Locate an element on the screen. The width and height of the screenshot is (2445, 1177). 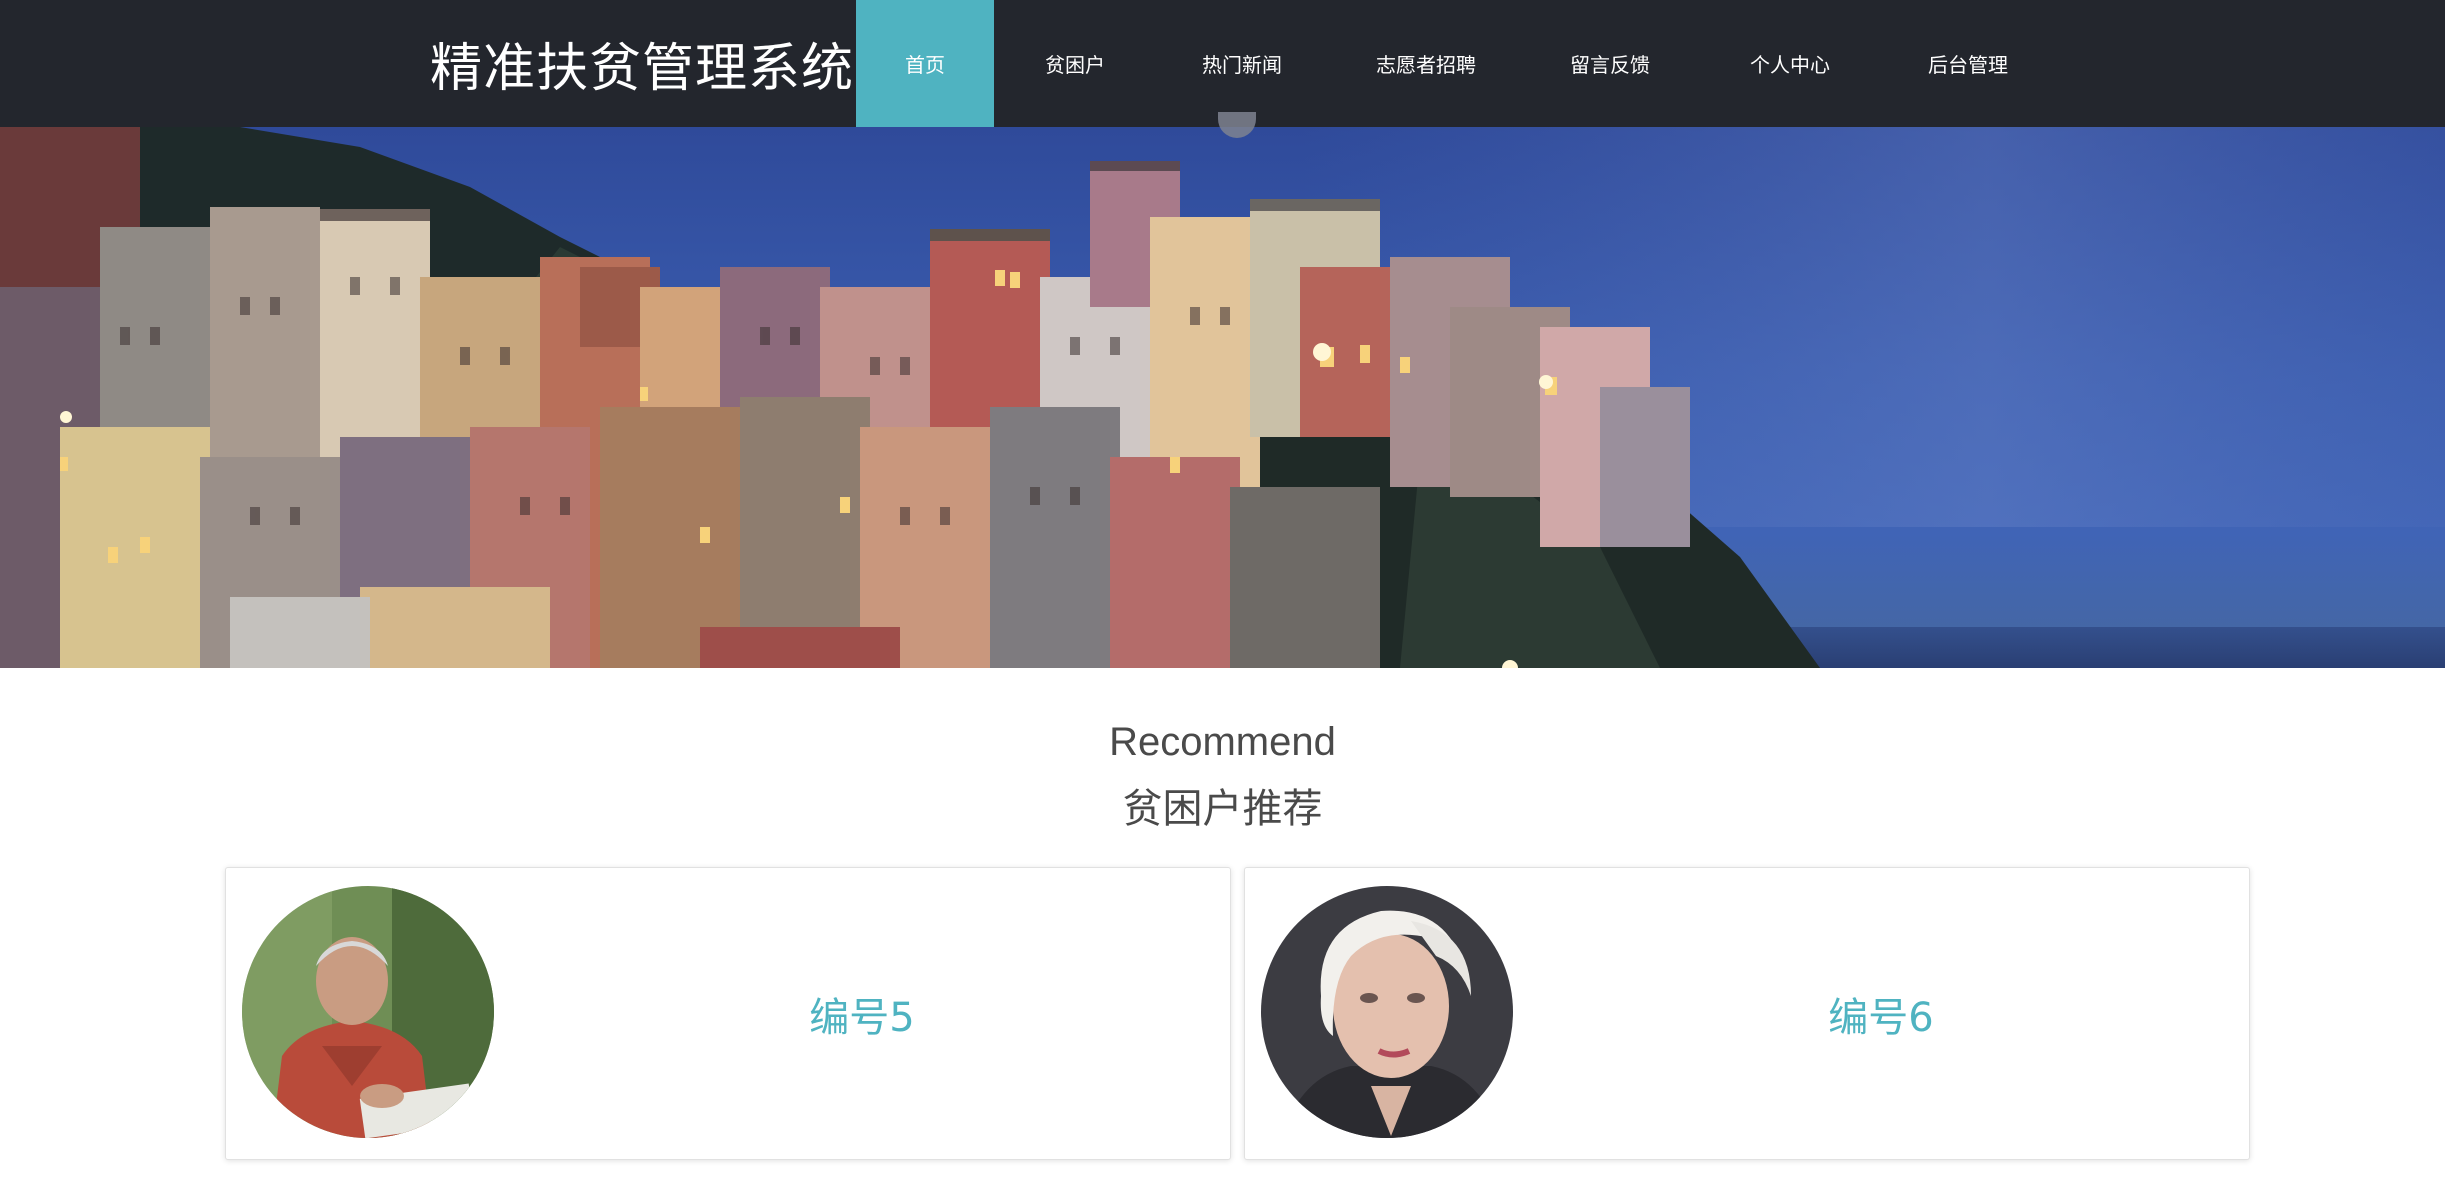
nav-item-admin: 后台管理 is located at coordinates (1968, 63).